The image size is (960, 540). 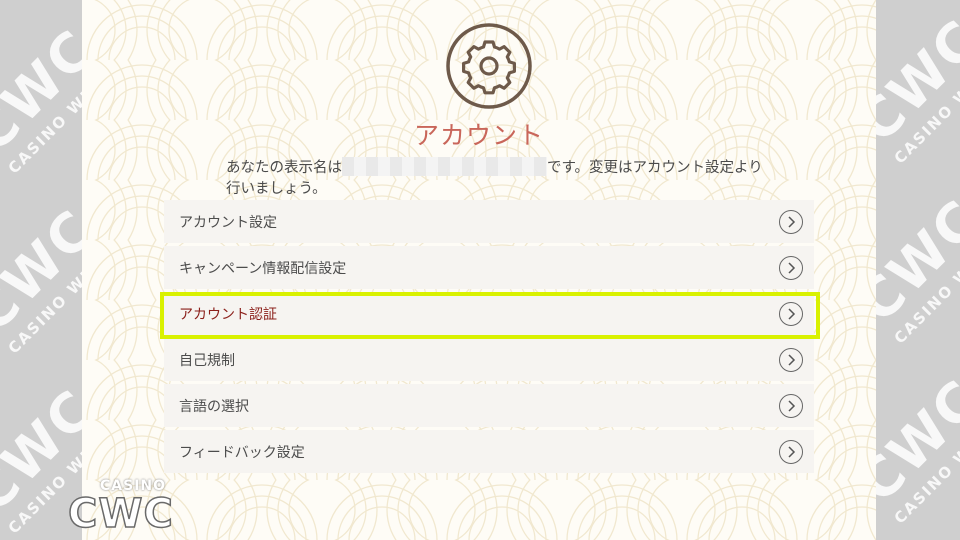 What do you see at coordinates (214, 406) in the screenshot?
I see `menu-item-label: 言語の選択` at bounding box center [214, 406].